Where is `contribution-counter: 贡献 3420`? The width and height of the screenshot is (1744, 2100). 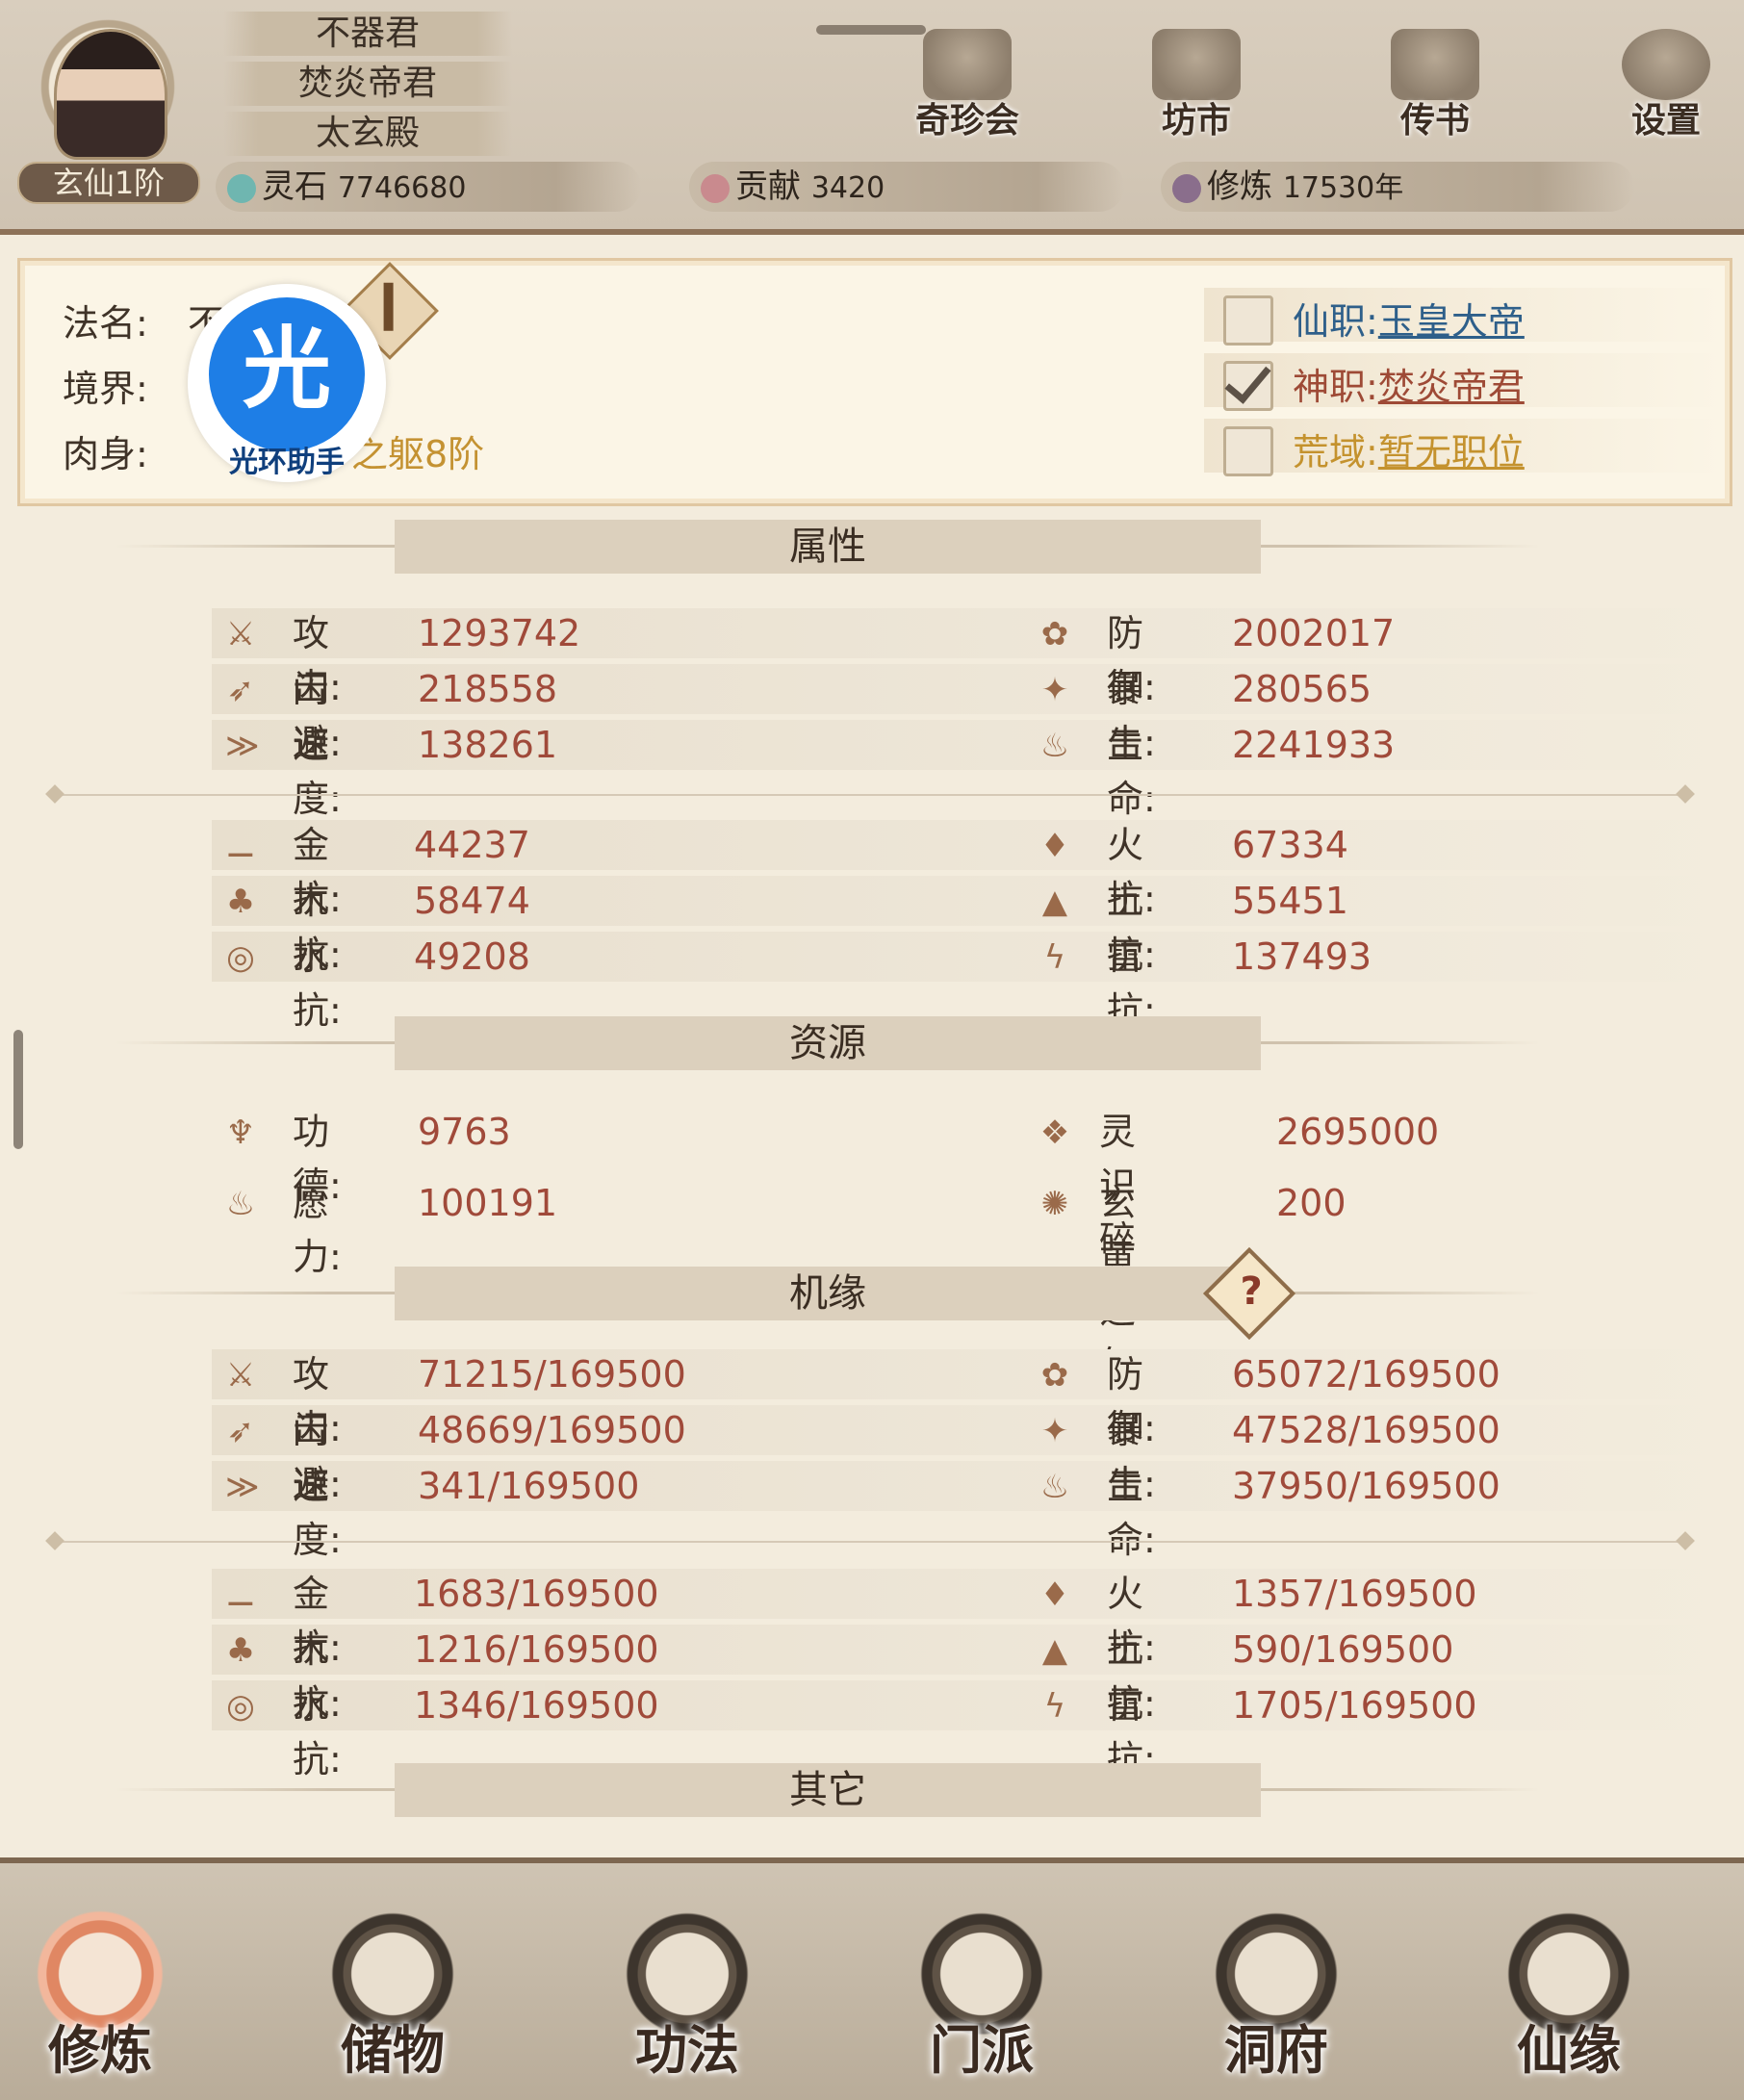
contribution-counter: 贡献 3420 is located at coordinates (906, 187).